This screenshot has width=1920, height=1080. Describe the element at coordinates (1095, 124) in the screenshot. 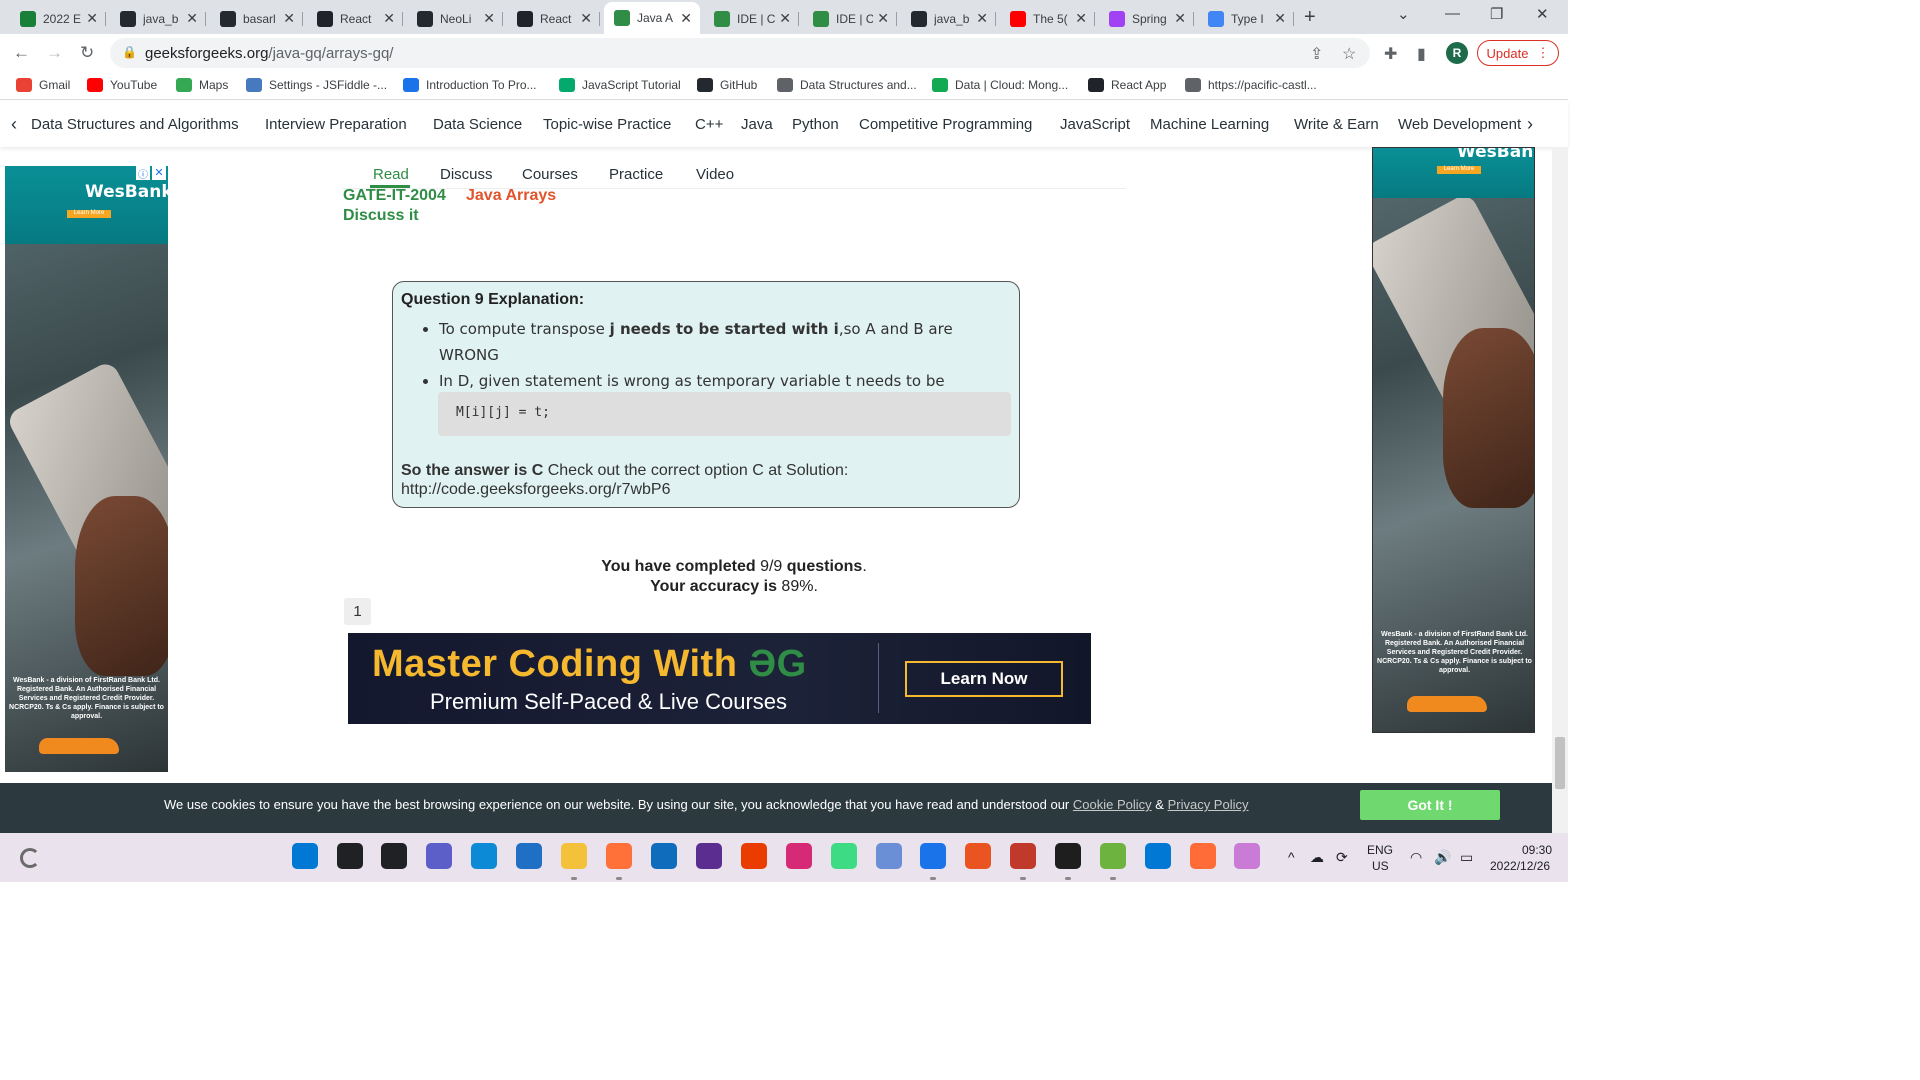

I see `nav-item: JavaScript` at that location.